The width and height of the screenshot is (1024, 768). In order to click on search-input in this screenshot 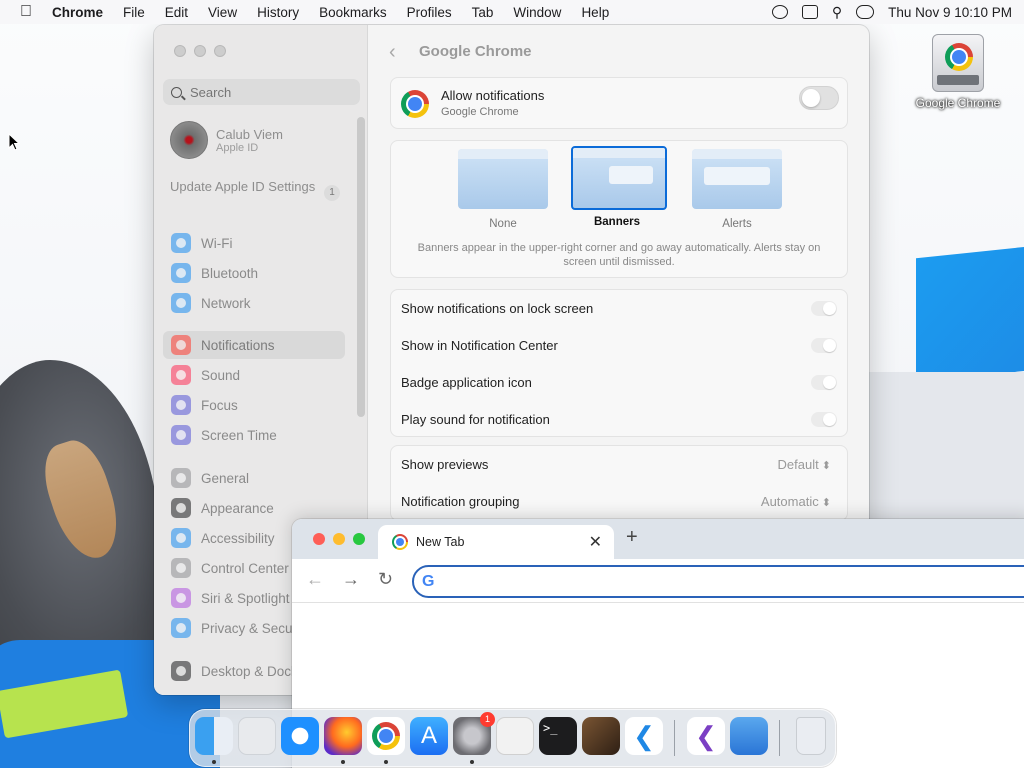, I will do `click(265, 92)`.